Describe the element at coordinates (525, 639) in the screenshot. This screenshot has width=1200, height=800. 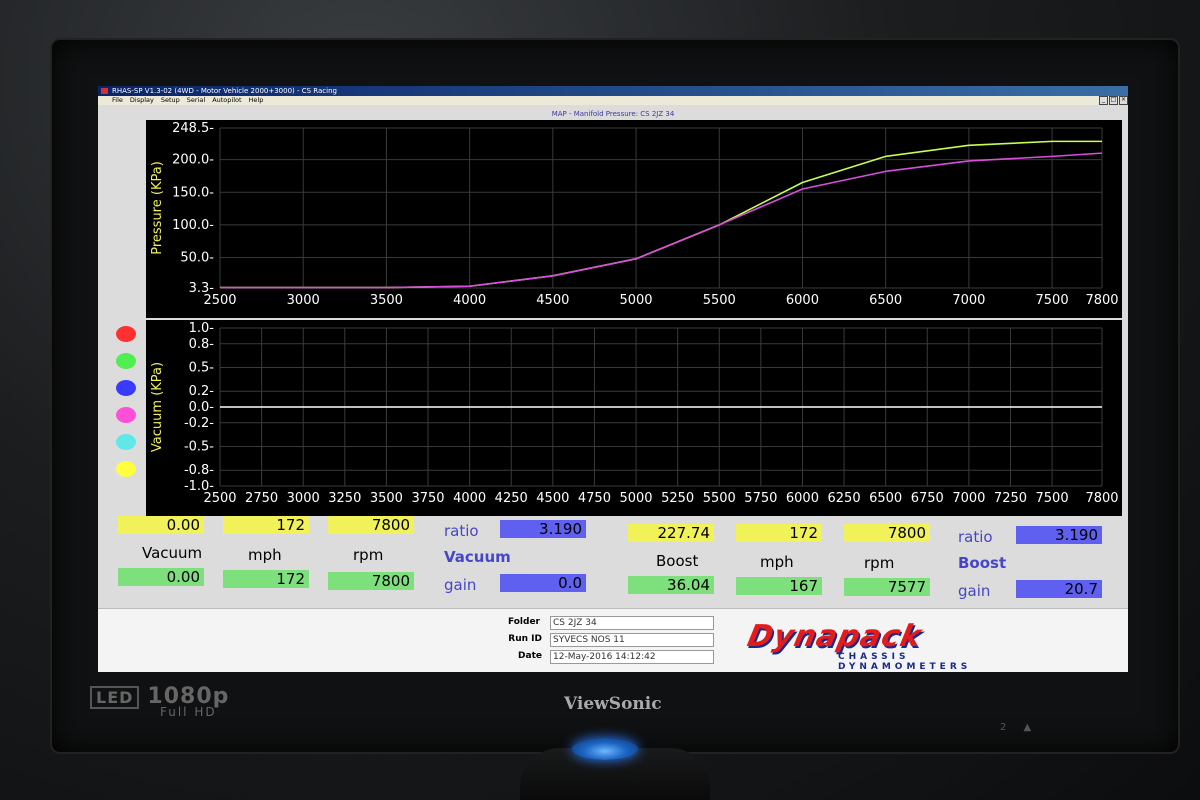
I see `run-id-label: Run ID` at that location.